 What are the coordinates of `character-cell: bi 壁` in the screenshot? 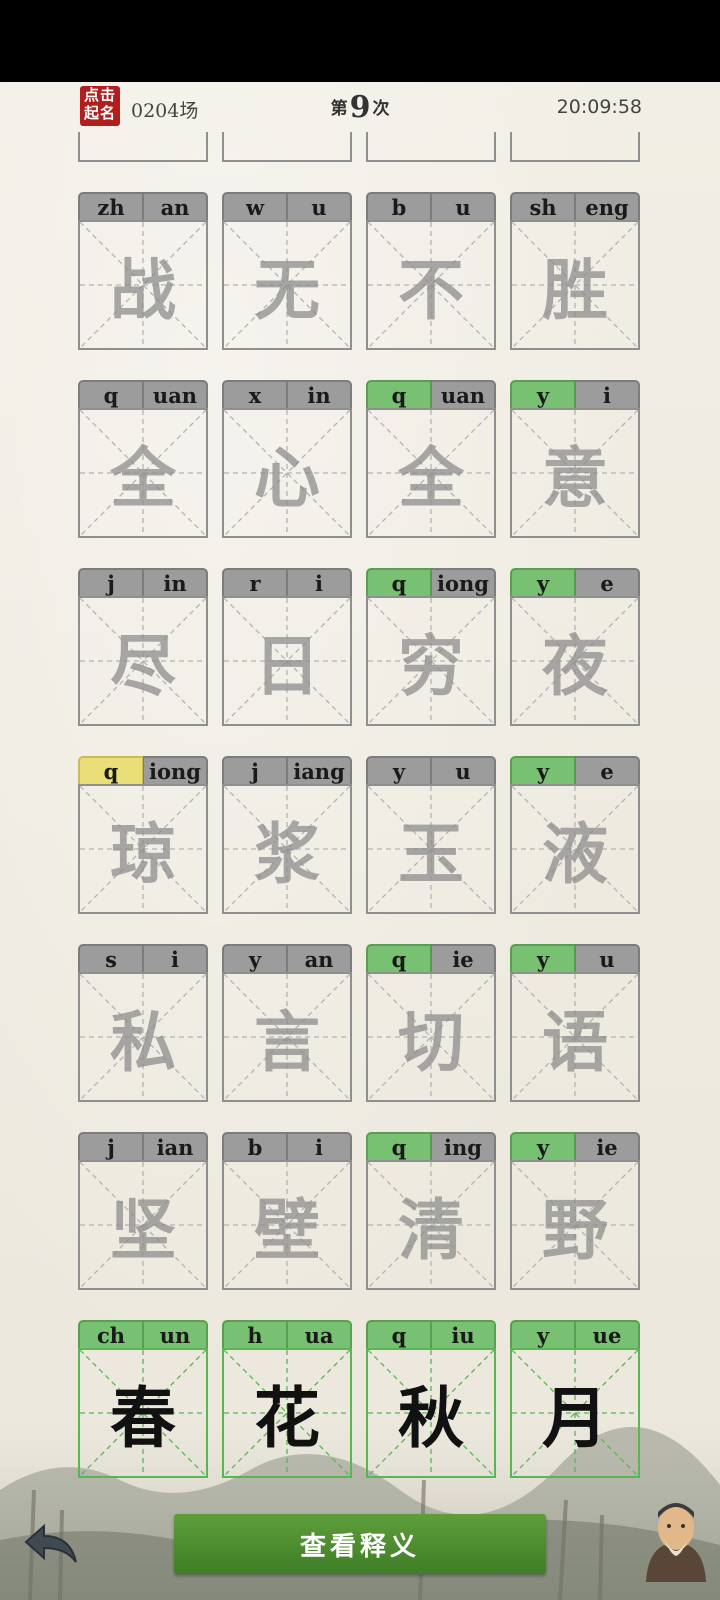 It's located at (287, 1213).